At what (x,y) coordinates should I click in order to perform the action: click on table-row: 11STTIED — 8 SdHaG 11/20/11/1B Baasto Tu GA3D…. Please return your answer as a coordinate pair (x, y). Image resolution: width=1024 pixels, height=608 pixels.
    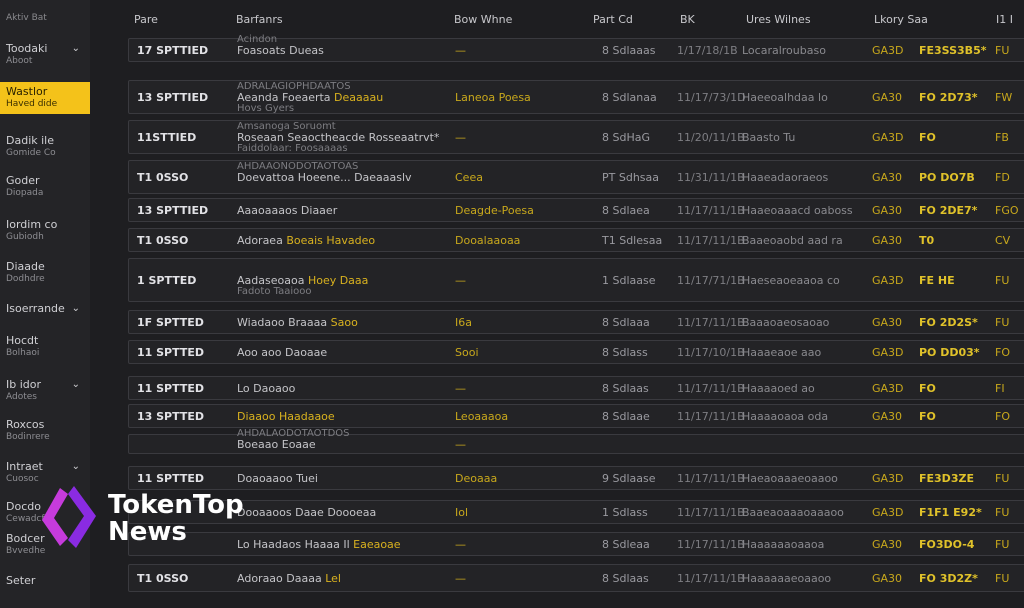
    Looking at the image, I should click on (576, 137).